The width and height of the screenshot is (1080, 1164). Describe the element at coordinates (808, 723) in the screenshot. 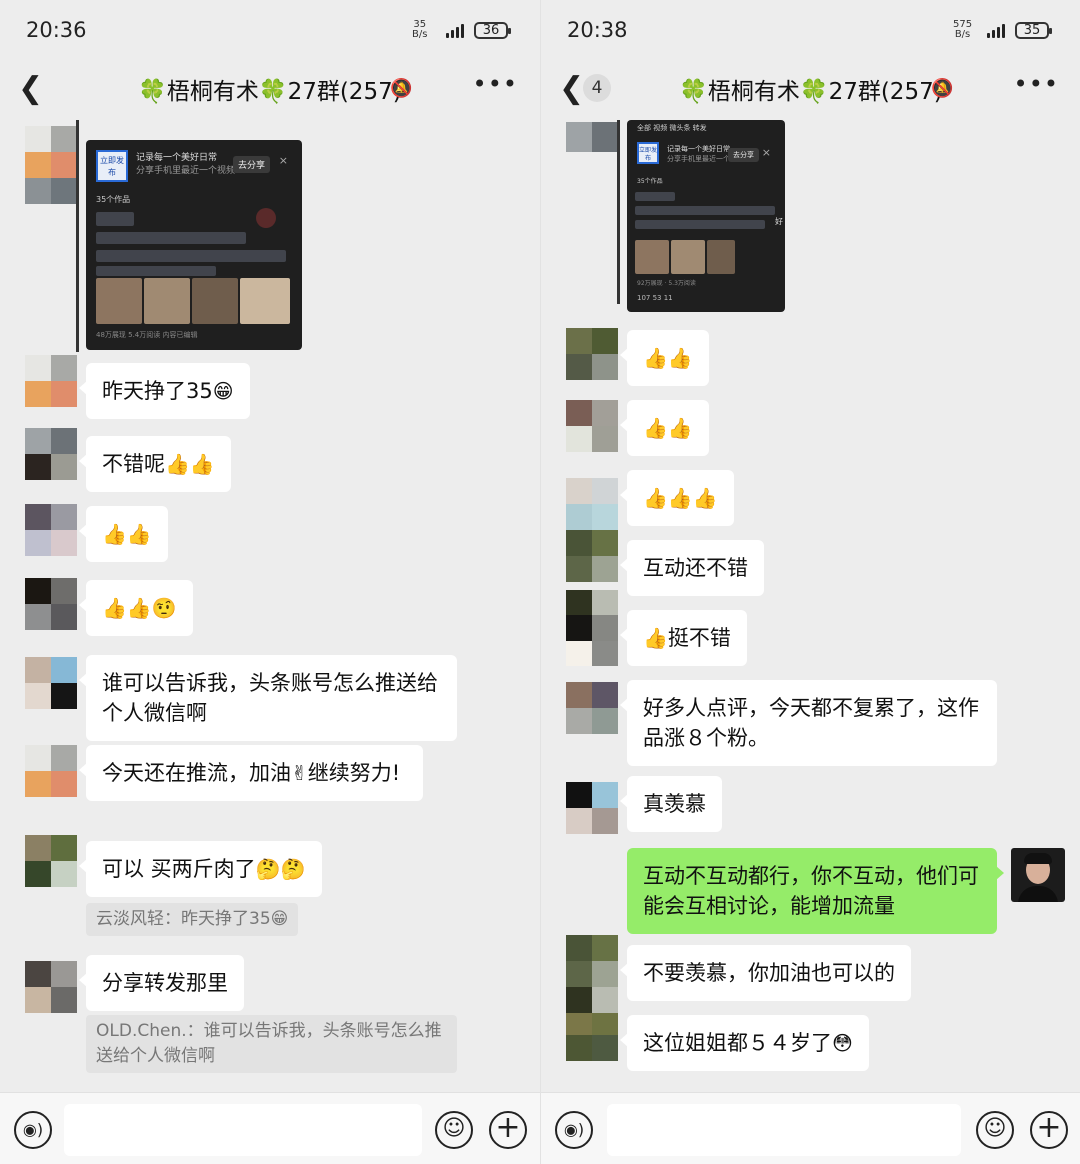

I see `message-bubble: 好多人点评，今天都不复累了，这作品涨８个粉。` at that location.